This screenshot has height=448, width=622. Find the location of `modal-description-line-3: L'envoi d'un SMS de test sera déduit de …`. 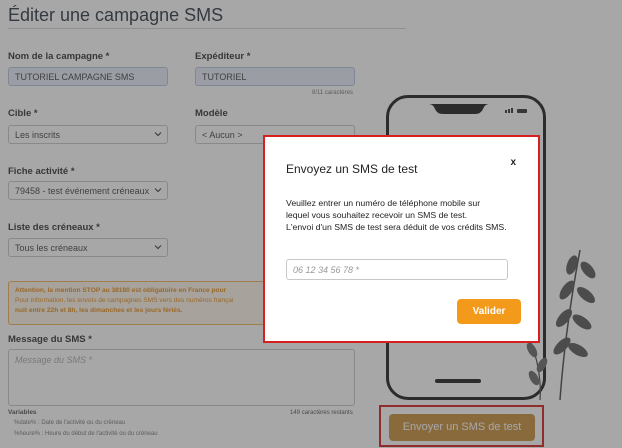

modal-description-line-3: L'envoi d'un SMS de test sera déduit de … is located at coordinates (396, 227).